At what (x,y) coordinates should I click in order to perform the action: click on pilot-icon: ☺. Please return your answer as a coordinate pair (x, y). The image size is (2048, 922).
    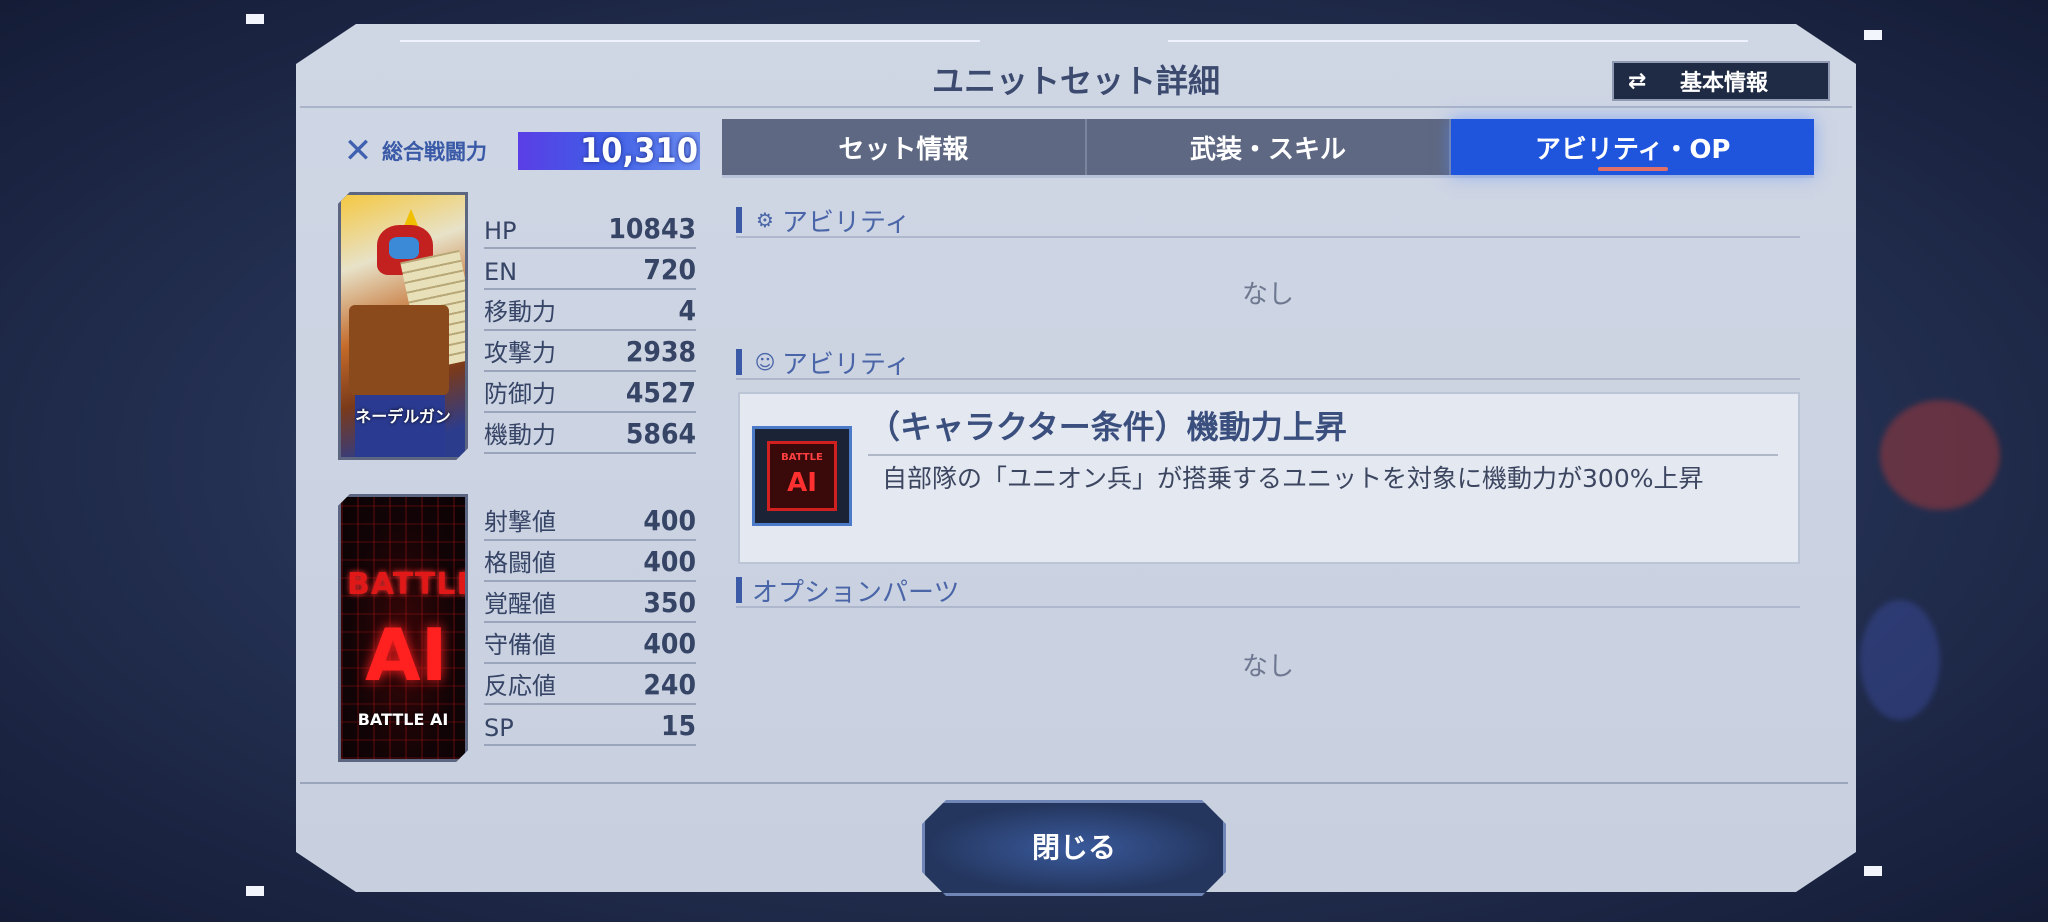
    Looking at the image, I should click on (765, 362).